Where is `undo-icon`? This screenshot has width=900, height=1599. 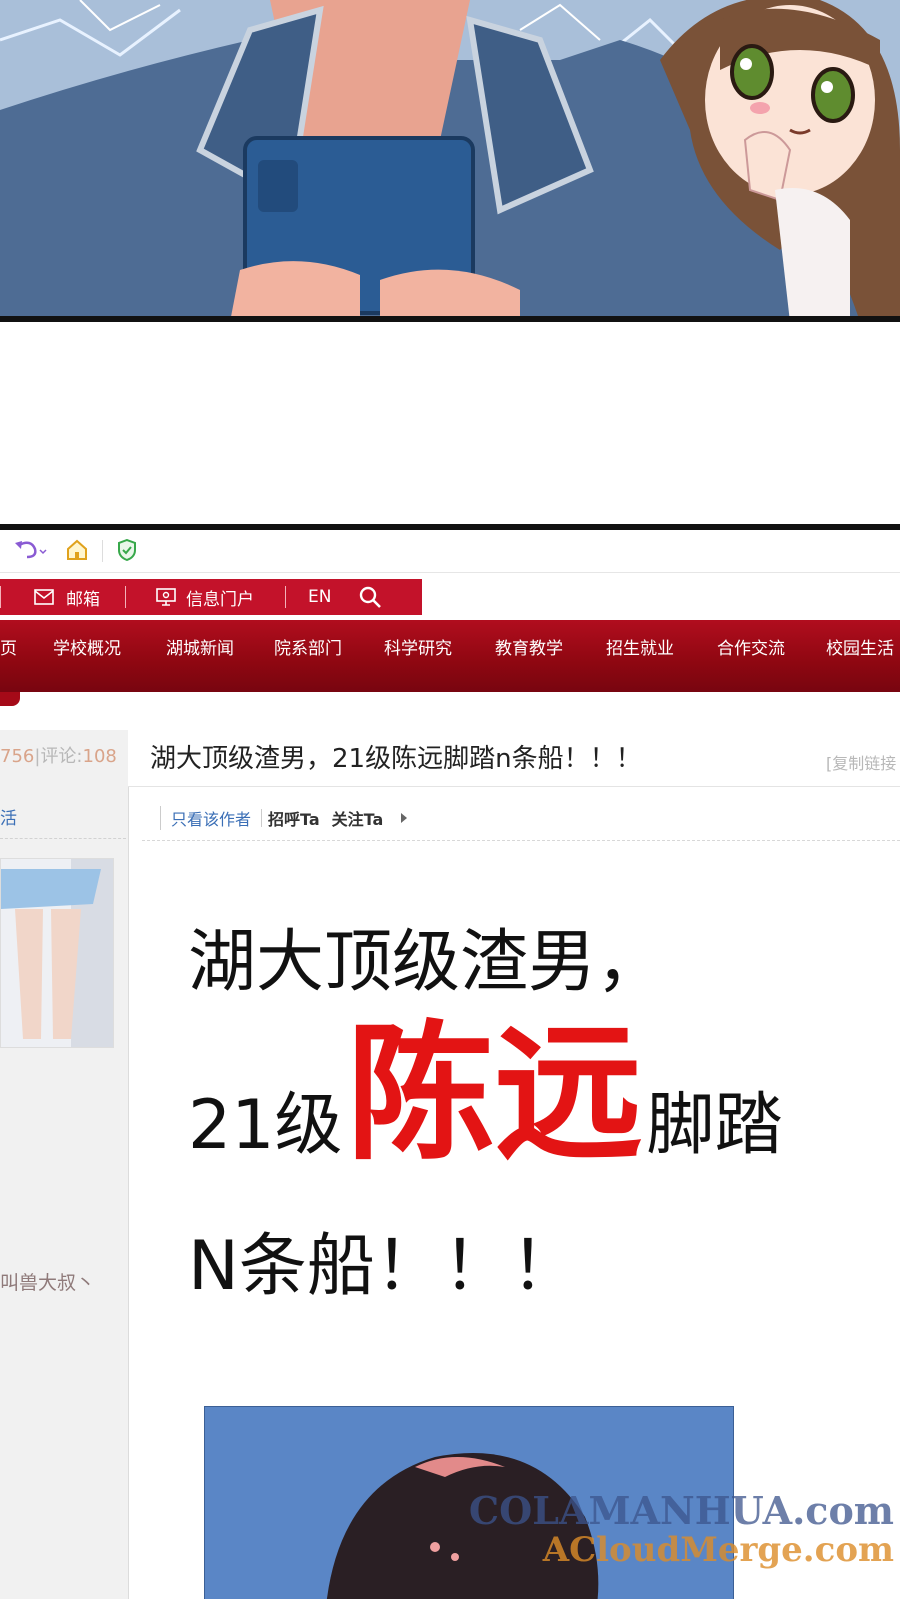 undo-icon is located at coordinates (30, 550).